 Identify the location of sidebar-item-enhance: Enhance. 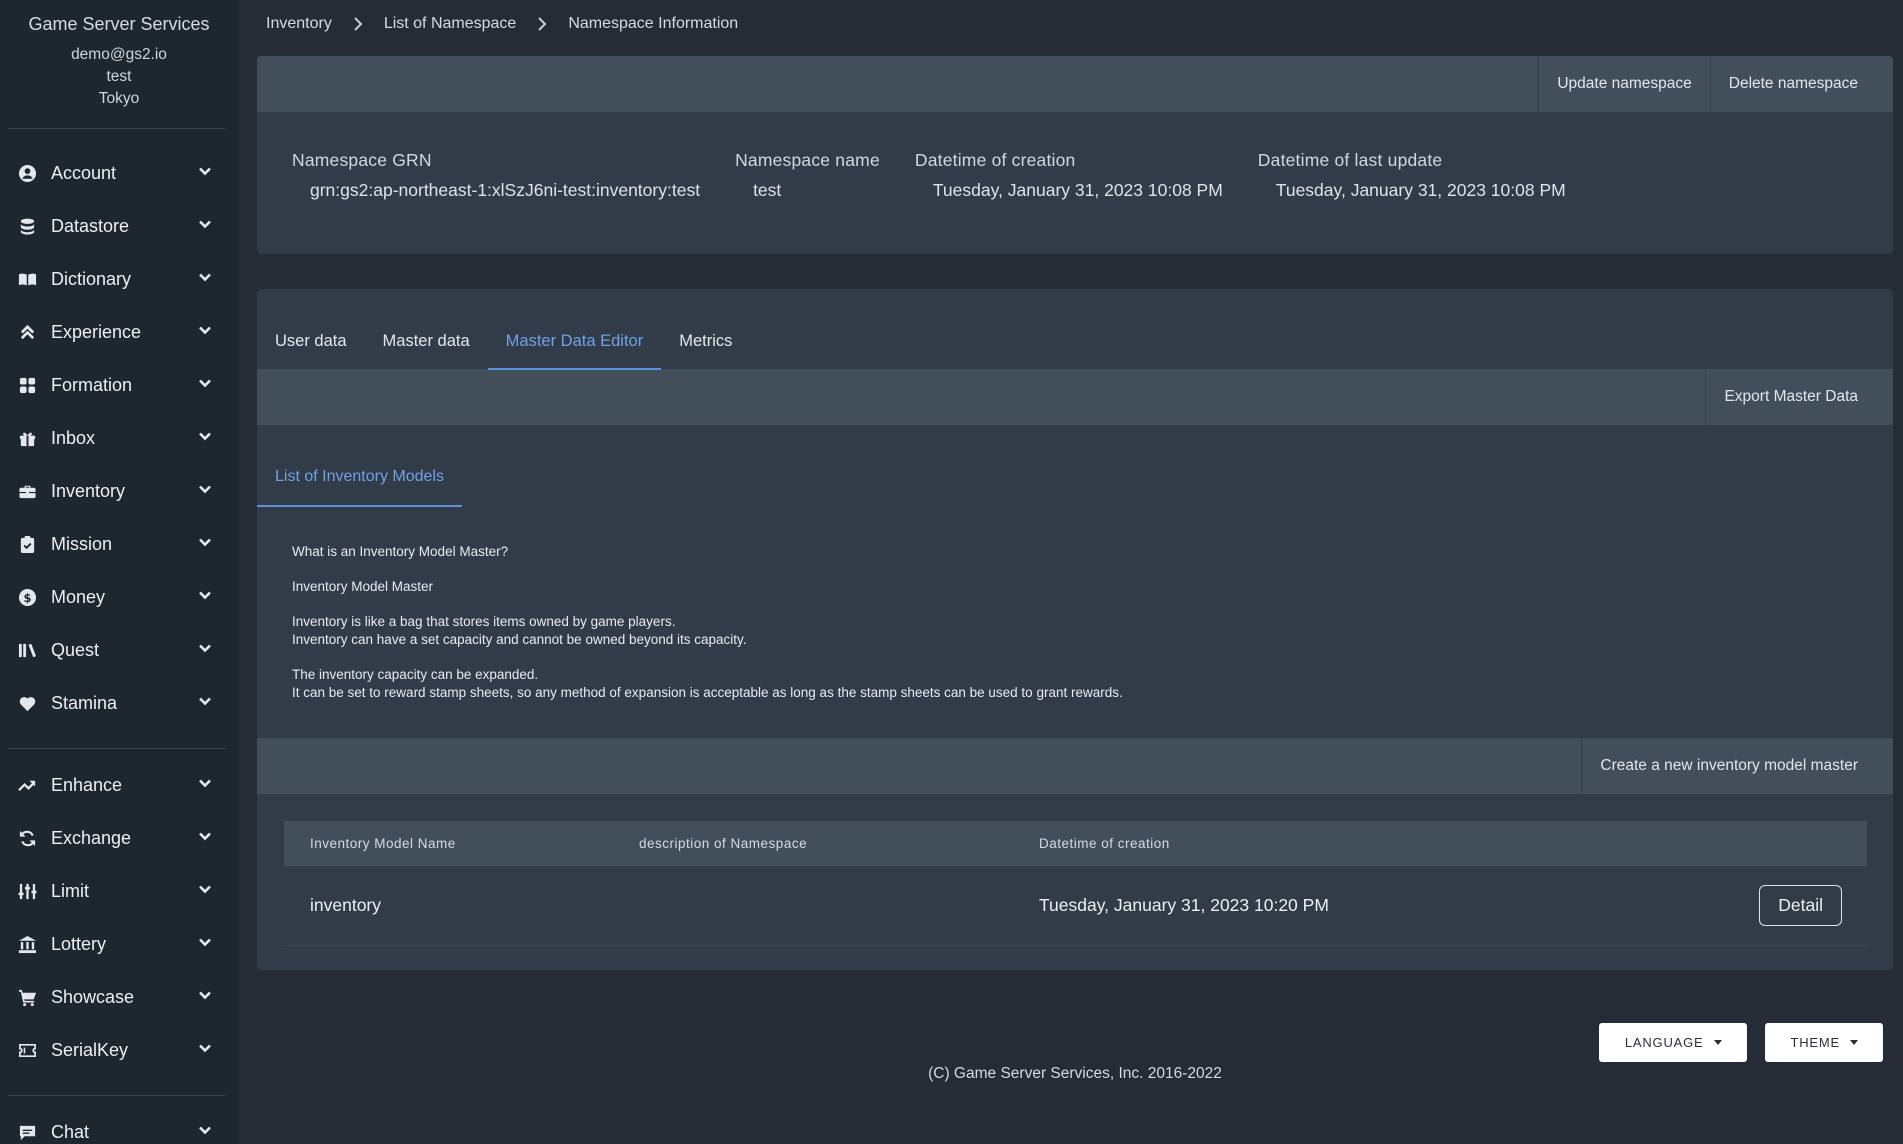
(119, 785).